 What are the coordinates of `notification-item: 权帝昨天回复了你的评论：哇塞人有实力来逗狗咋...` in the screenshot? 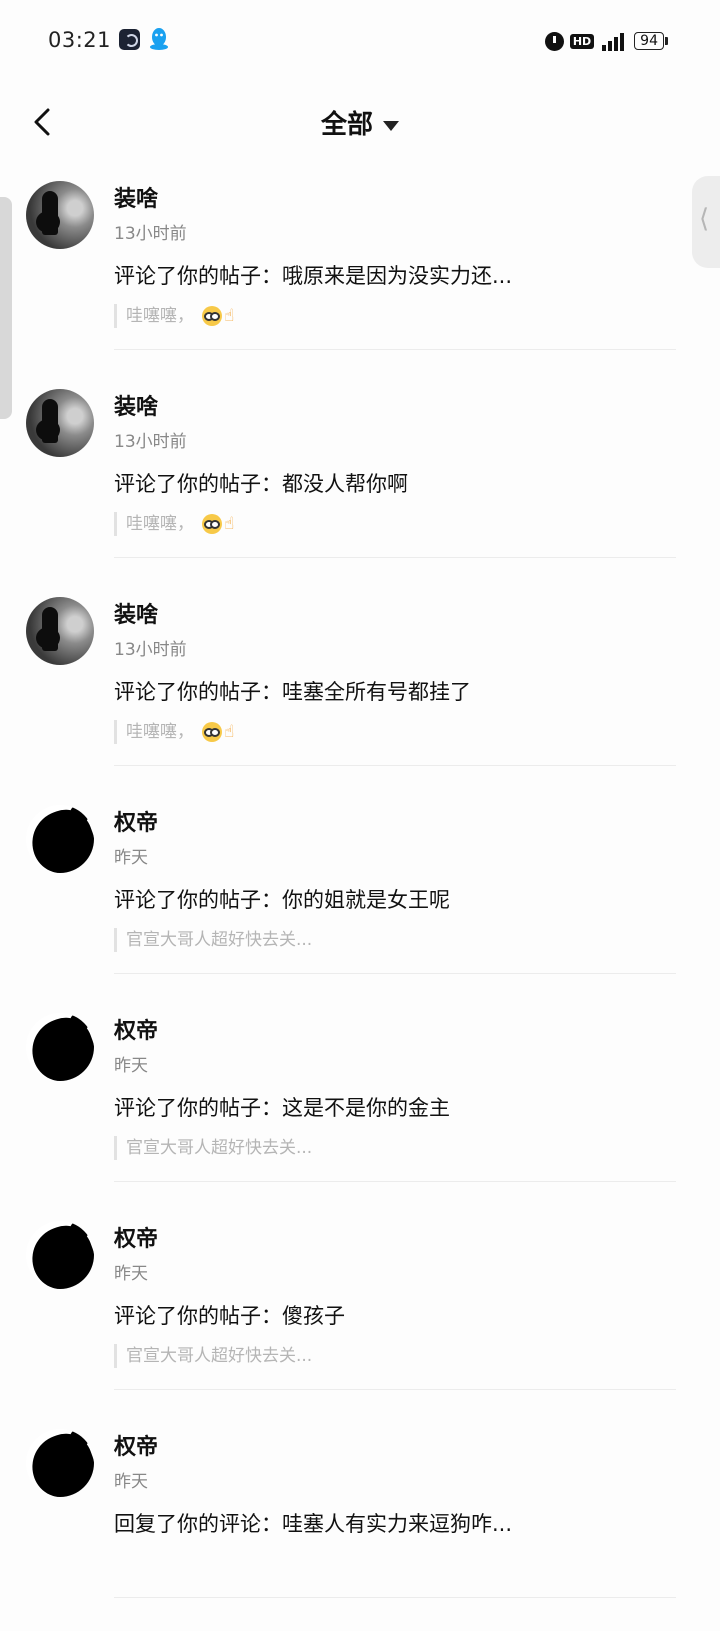 It's located at (360, 1527).